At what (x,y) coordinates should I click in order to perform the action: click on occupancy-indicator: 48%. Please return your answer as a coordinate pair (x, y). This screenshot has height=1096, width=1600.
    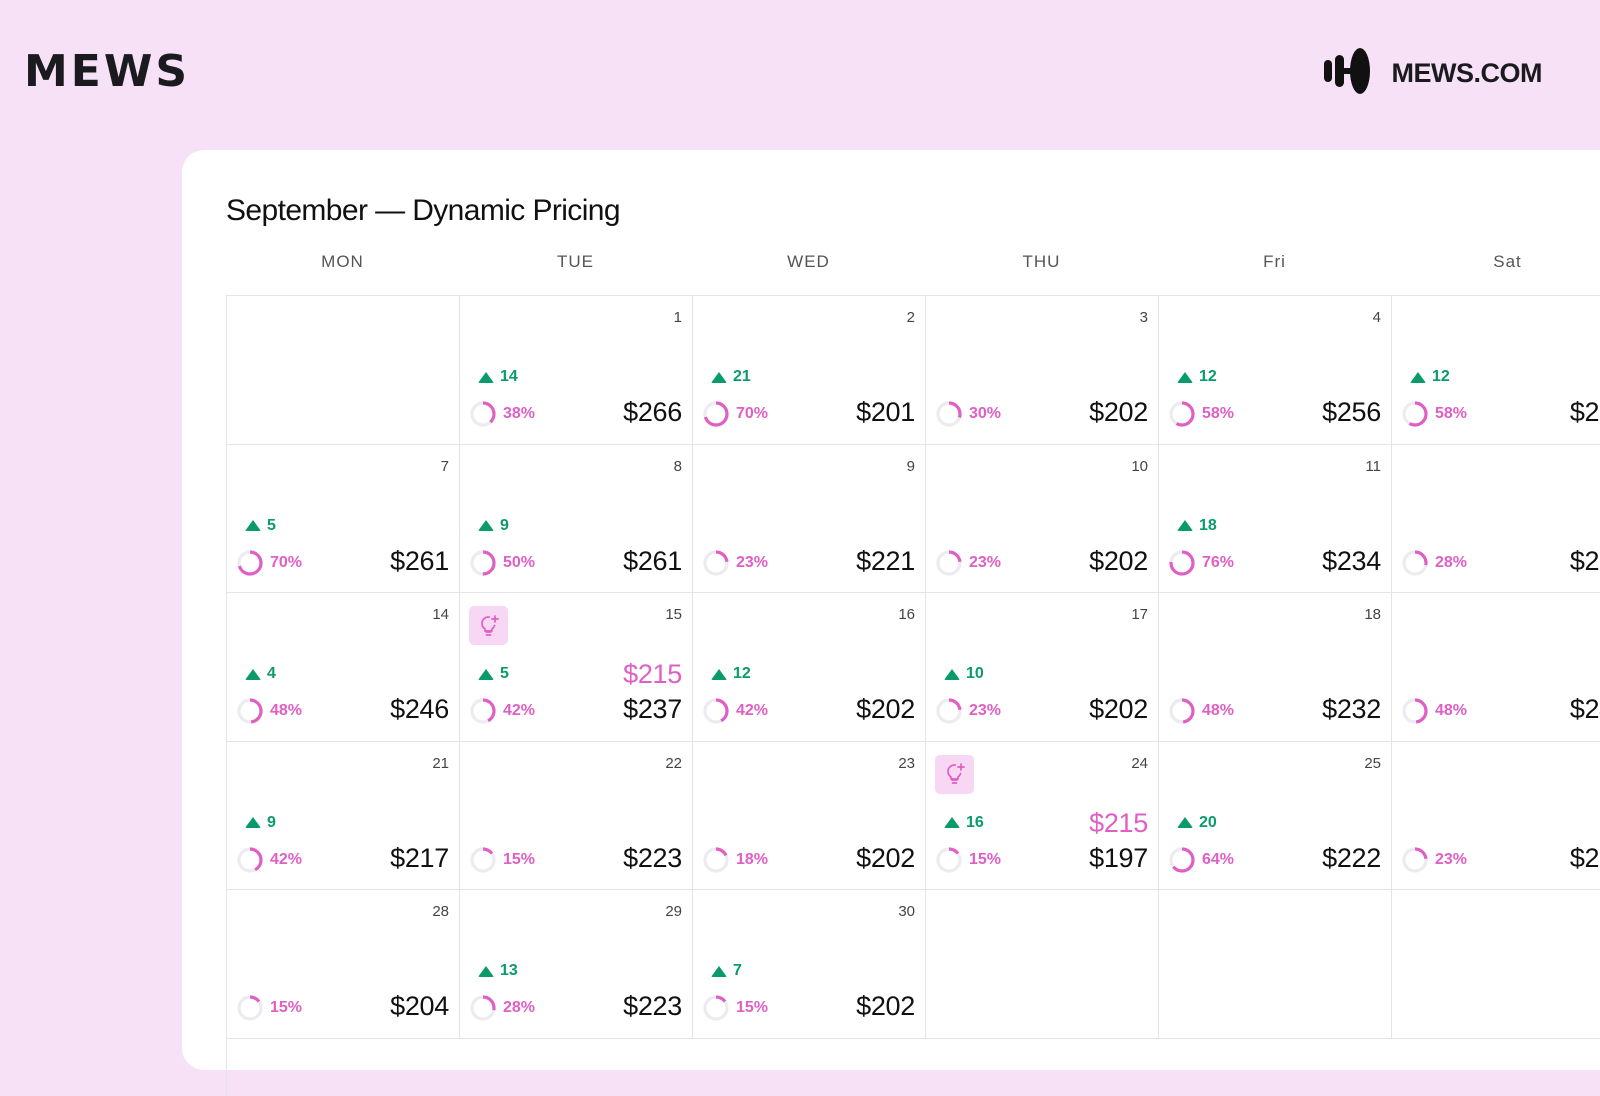
    Looking at the image, I should click on (269, 711).